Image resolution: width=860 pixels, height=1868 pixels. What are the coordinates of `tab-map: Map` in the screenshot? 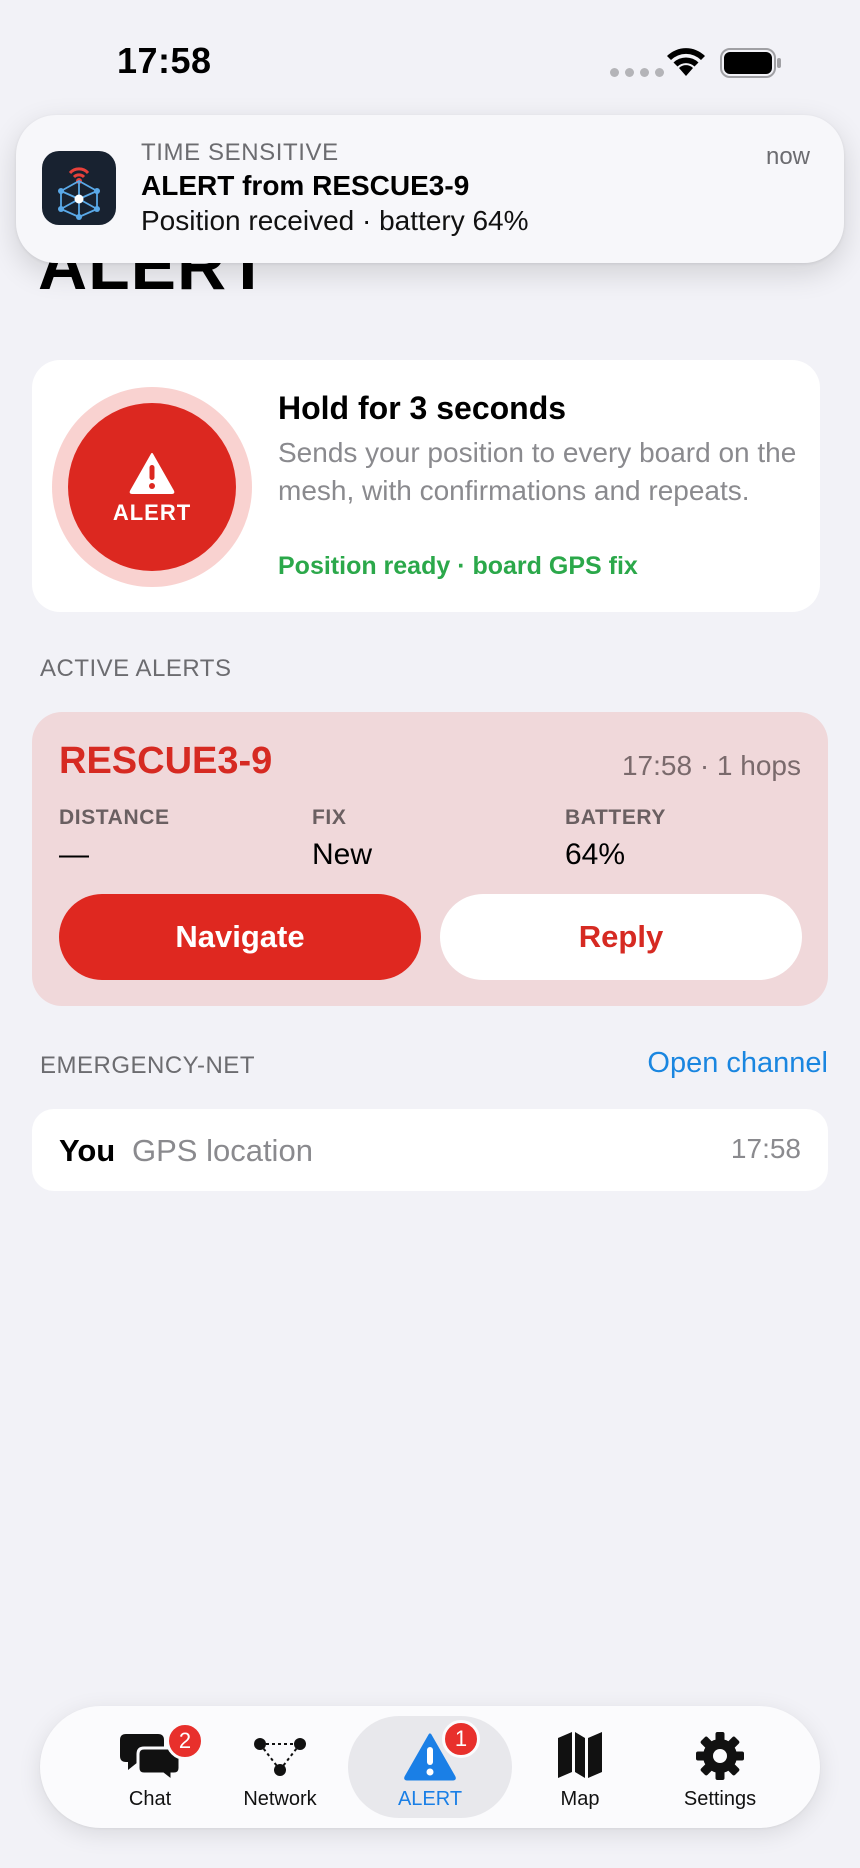 It's located at (580, 1767).